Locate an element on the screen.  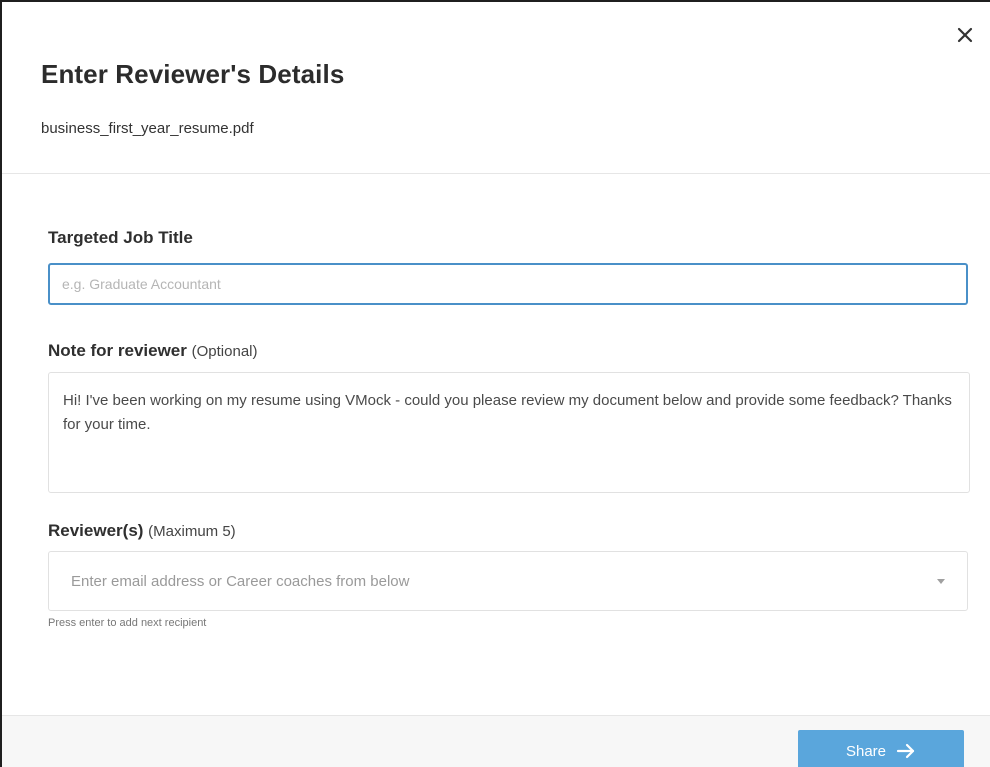
reviewers-max-text: (Maximum 5) is located at coordinates (192, 531).